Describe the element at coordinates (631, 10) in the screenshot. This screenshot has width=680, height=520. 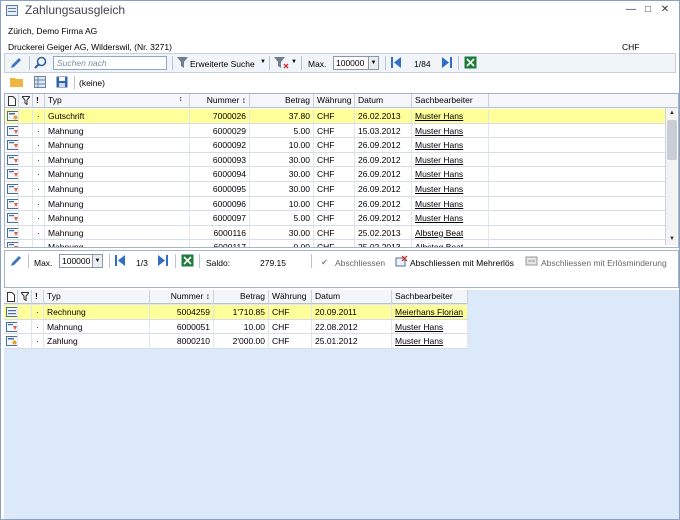
I see `minimize-icon: —` at that location.